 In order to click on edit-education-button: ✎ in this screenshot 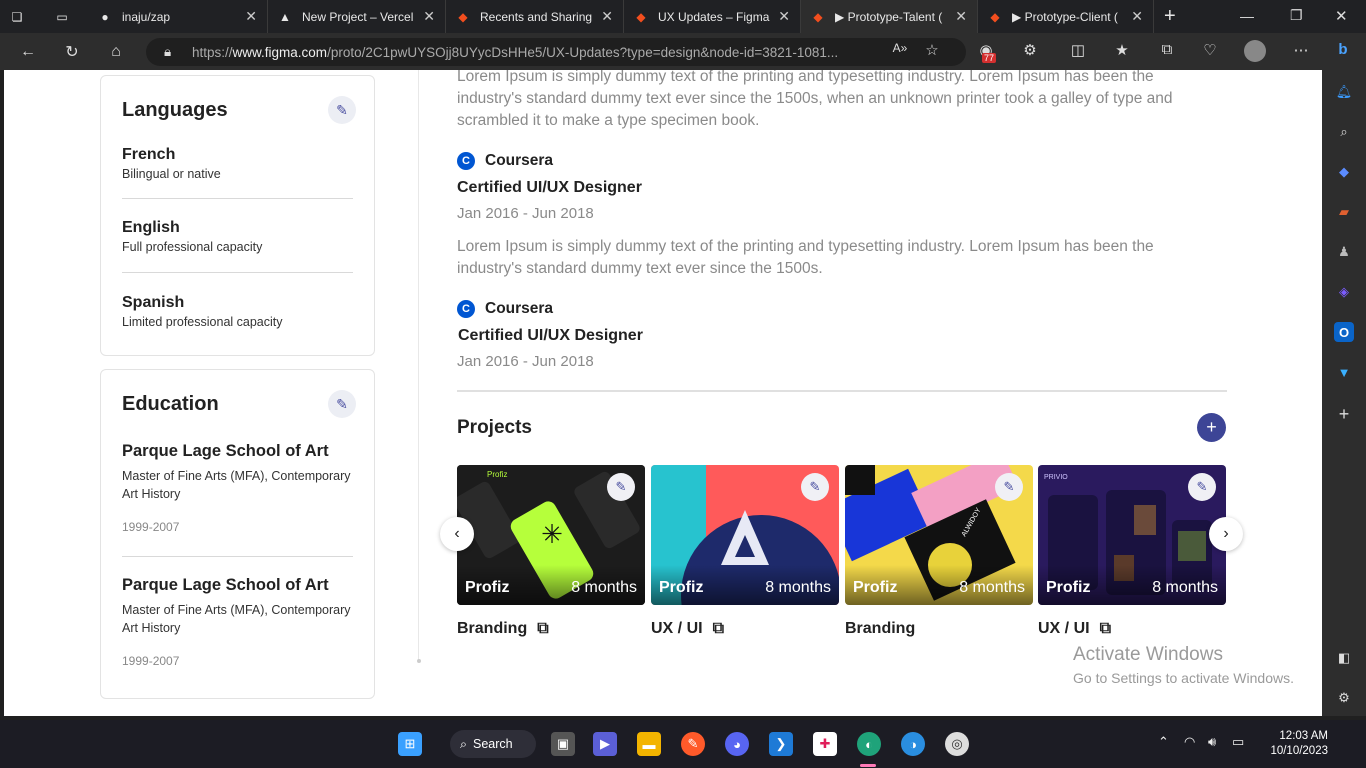, I will do `click(342, 404)`.